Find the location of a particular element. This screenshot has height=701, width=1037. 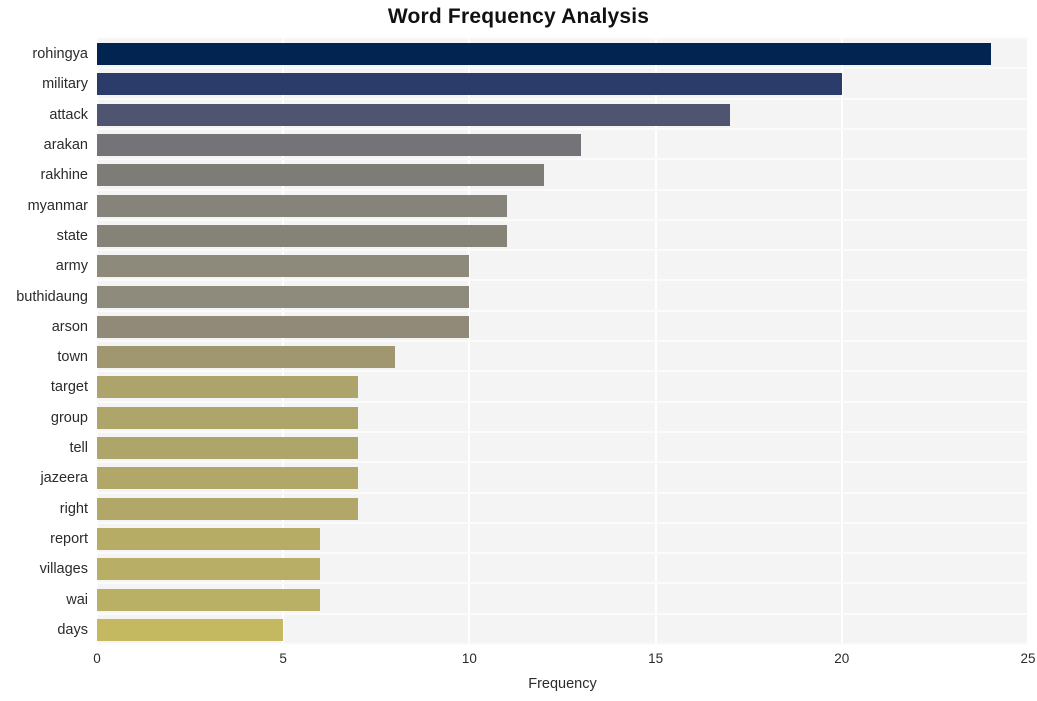

x-axis-tick-label: 15 is located at coordinates (656, 658).